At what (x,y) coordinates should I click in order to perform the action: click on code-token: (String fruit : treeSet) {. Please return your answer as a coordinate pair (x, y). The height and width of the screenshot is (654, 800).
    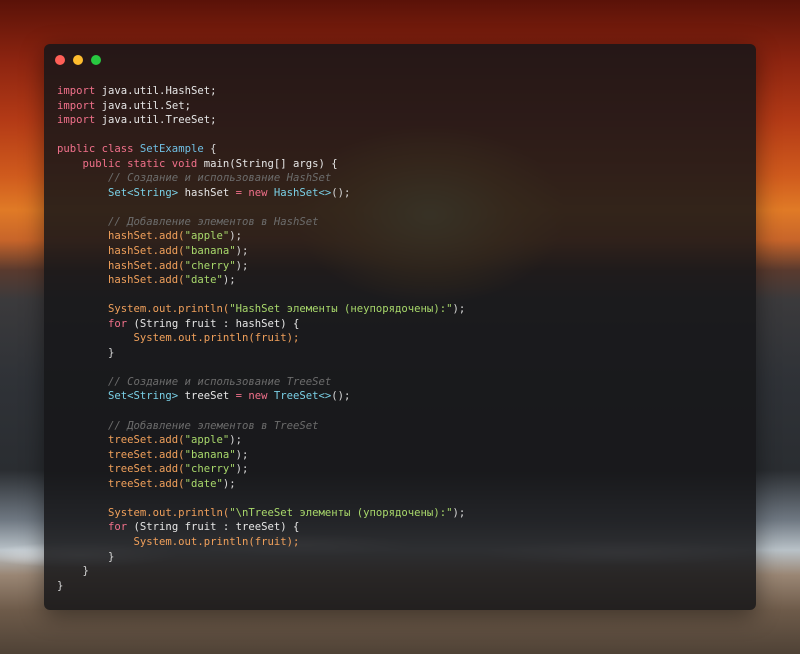
    Looking at the image, I should click on (216, 527).